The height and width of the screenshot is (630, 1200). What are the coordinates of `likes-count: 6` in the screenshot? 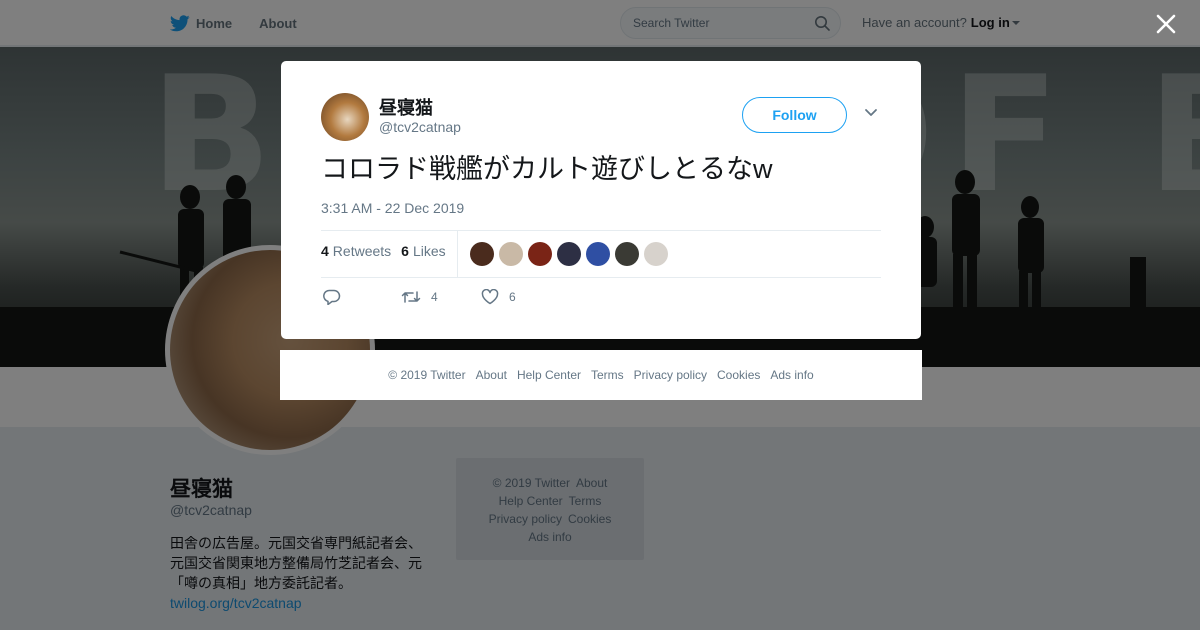 It's located at (405, 251).